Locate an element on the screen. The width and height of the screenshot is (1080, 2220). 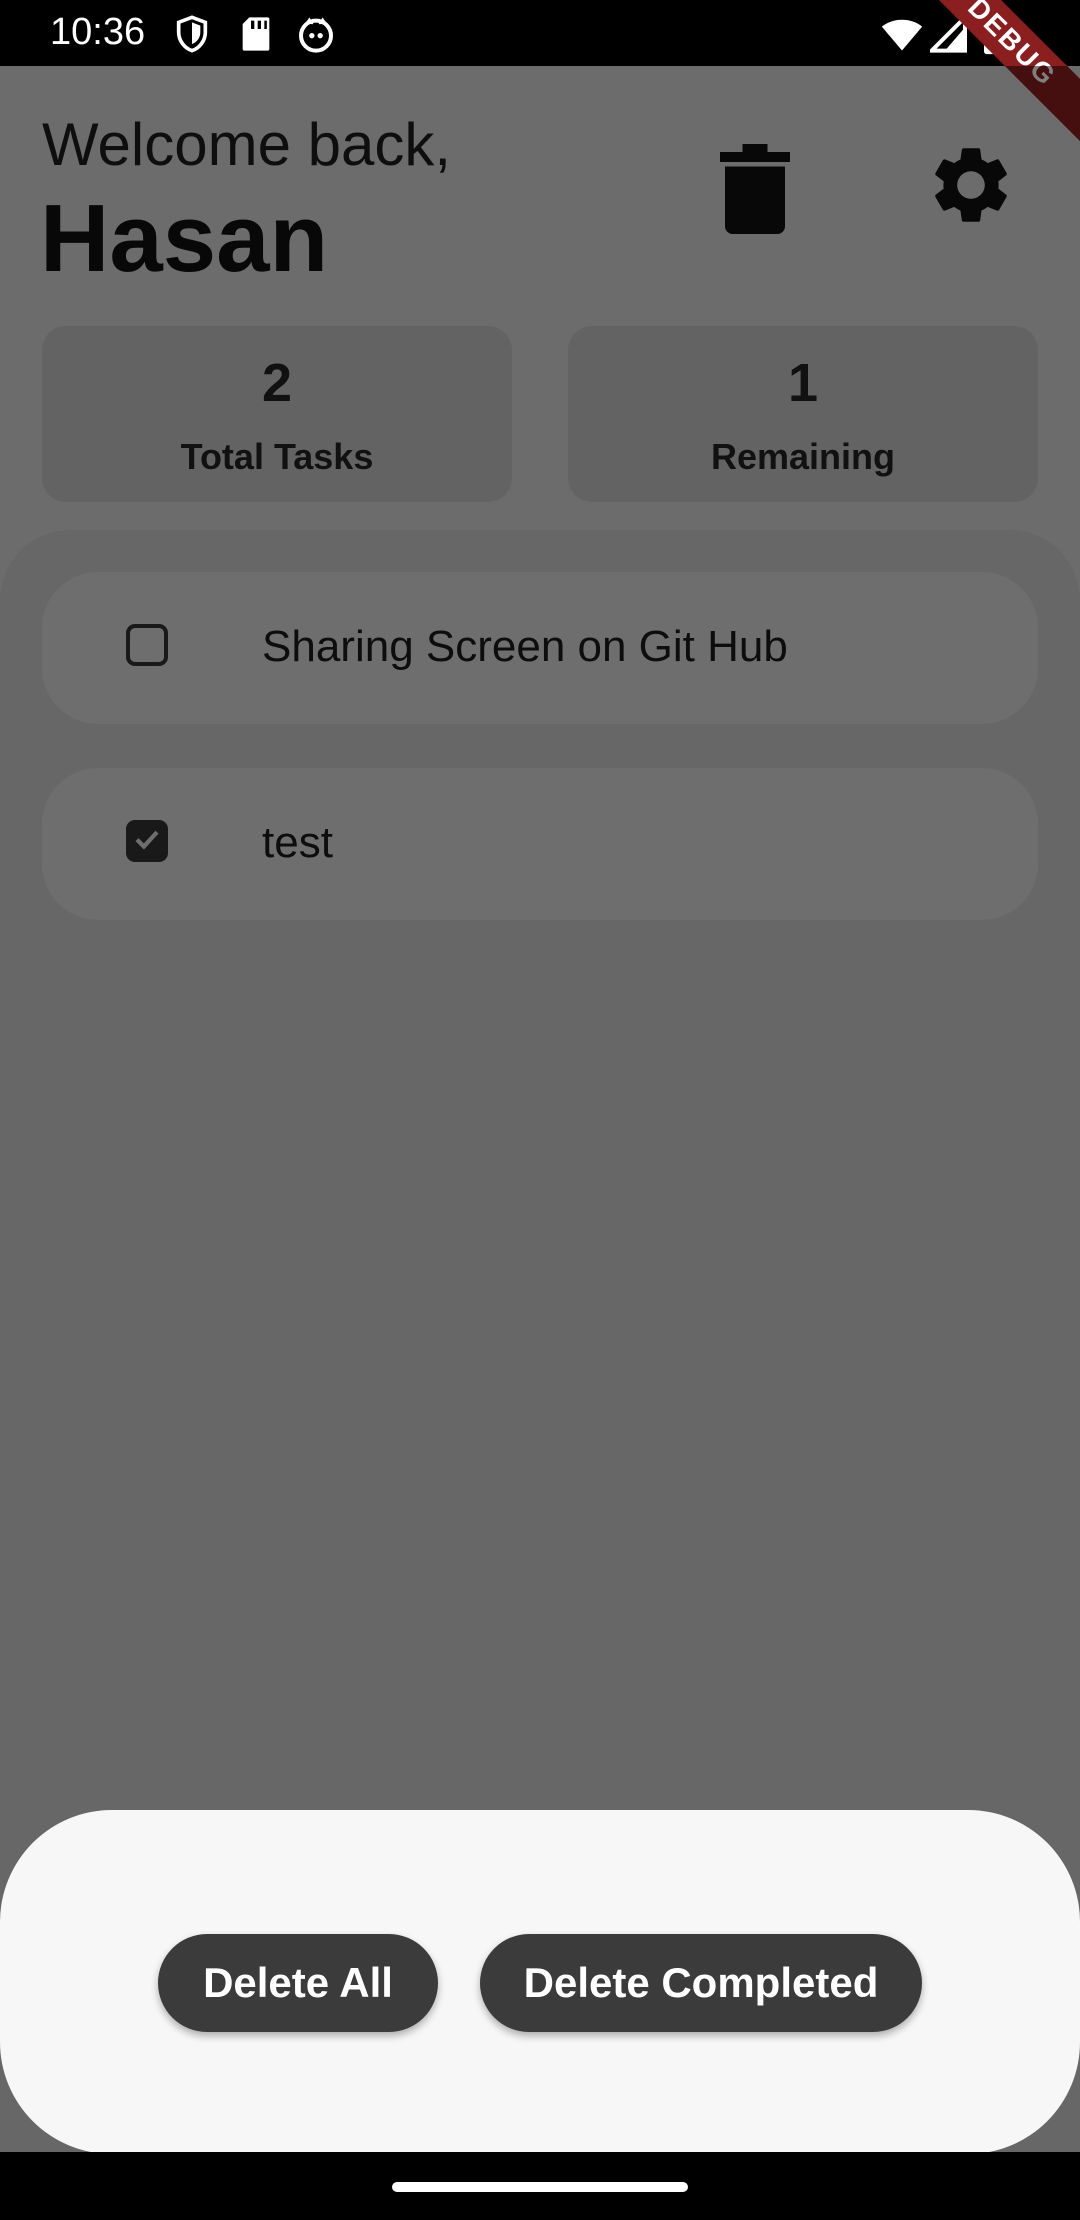
navigation-bar is located at coordinates (540, 2186).